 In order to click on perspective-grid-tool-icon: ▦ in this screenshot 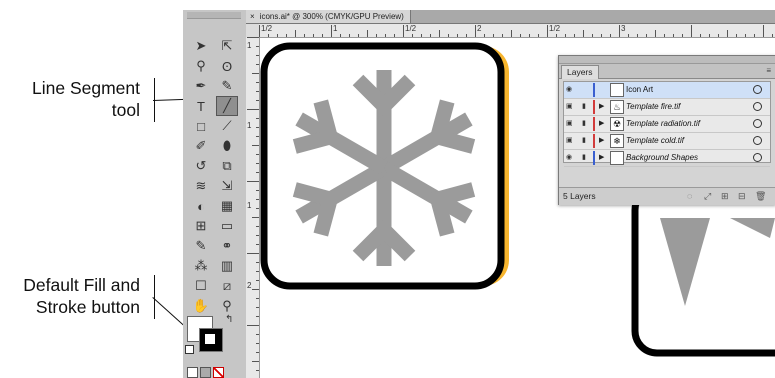, I will do `click(227, 206)`.